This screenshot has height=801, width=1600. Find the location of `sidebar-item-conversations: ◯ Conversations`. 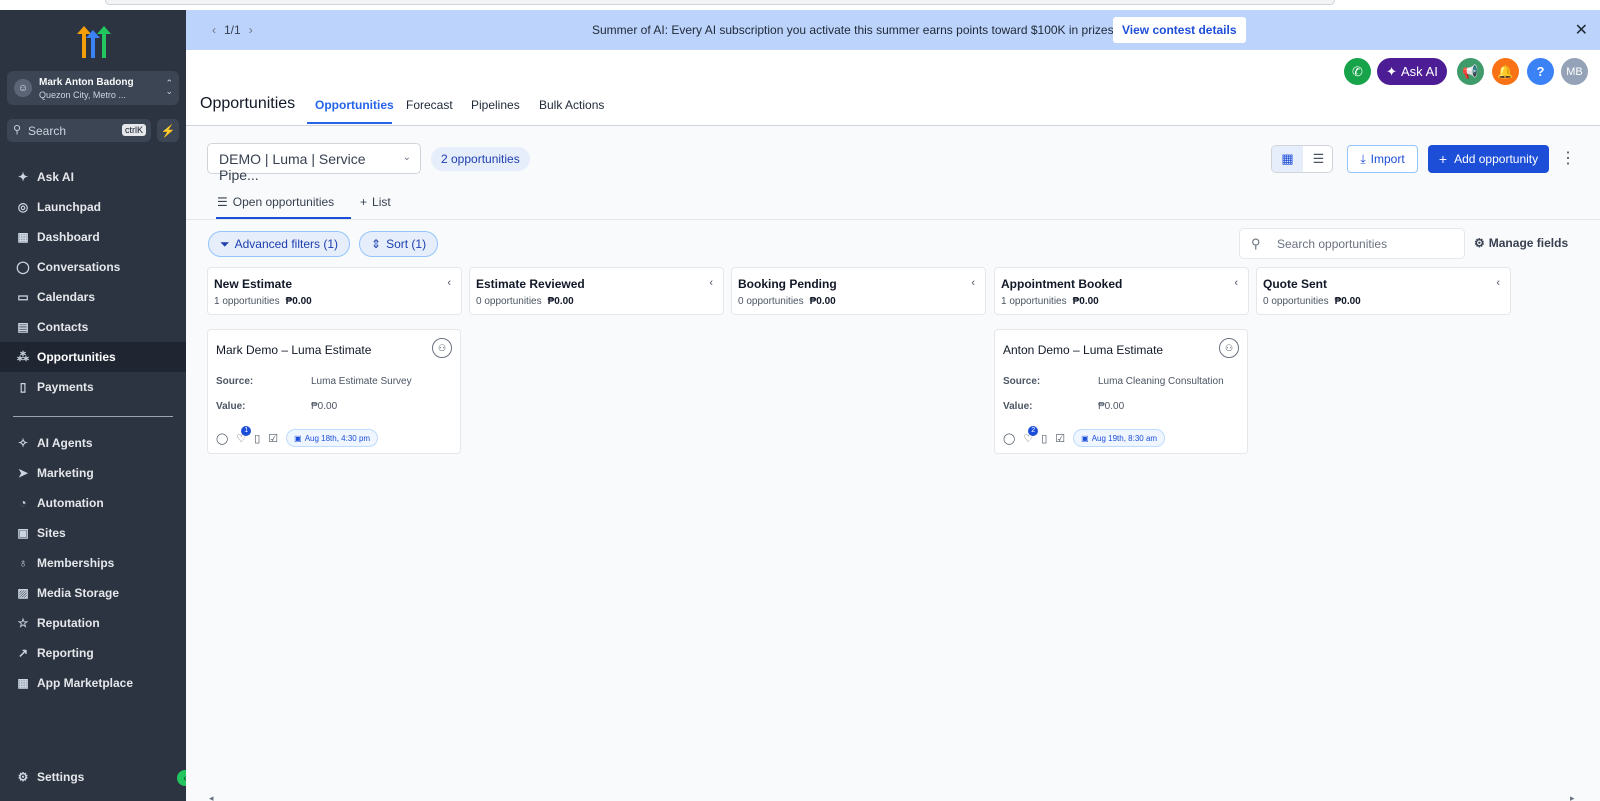

sidebar-item-conversations: ◯ Conversations is located at coordinates (93, 267).